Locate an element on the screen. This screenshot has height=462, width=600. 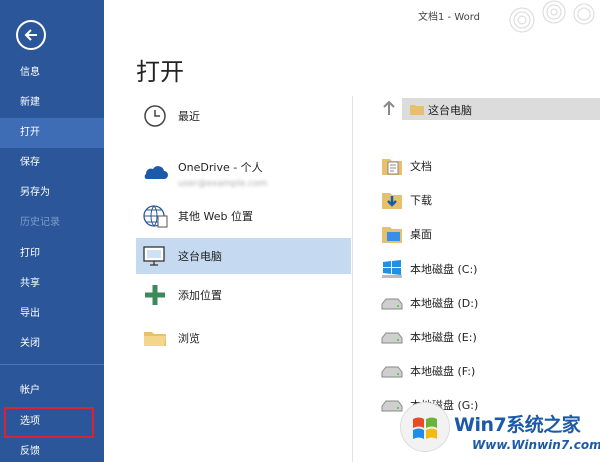
drive-label: 本地磁盘 (F:) is located at coordinates (443, 371).